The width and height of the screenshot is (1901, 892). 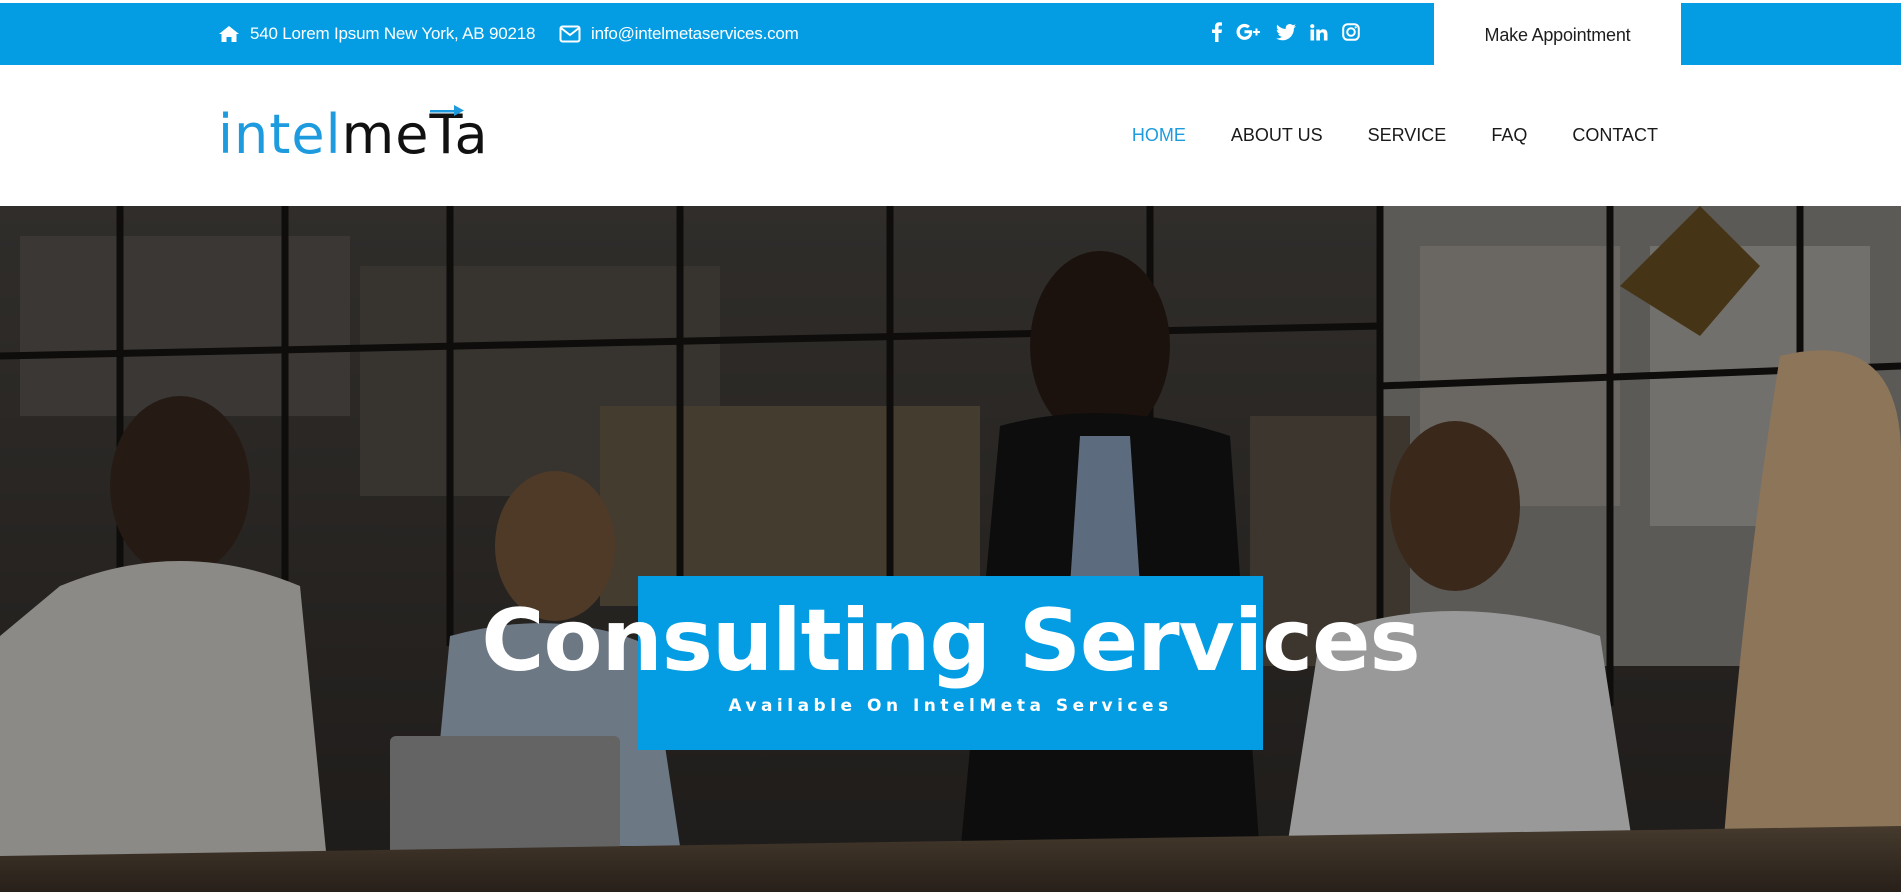 What do you see at coordinates (1277, 135) in the screenshot?
I see `nav-item-about-us: ABOUT US` at bounding box center [1277, 135].